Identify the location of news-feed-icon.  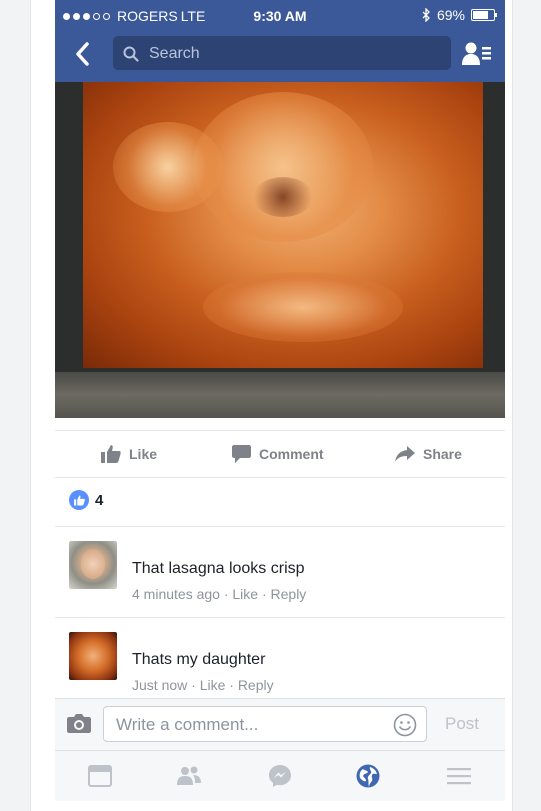
(100, 776).